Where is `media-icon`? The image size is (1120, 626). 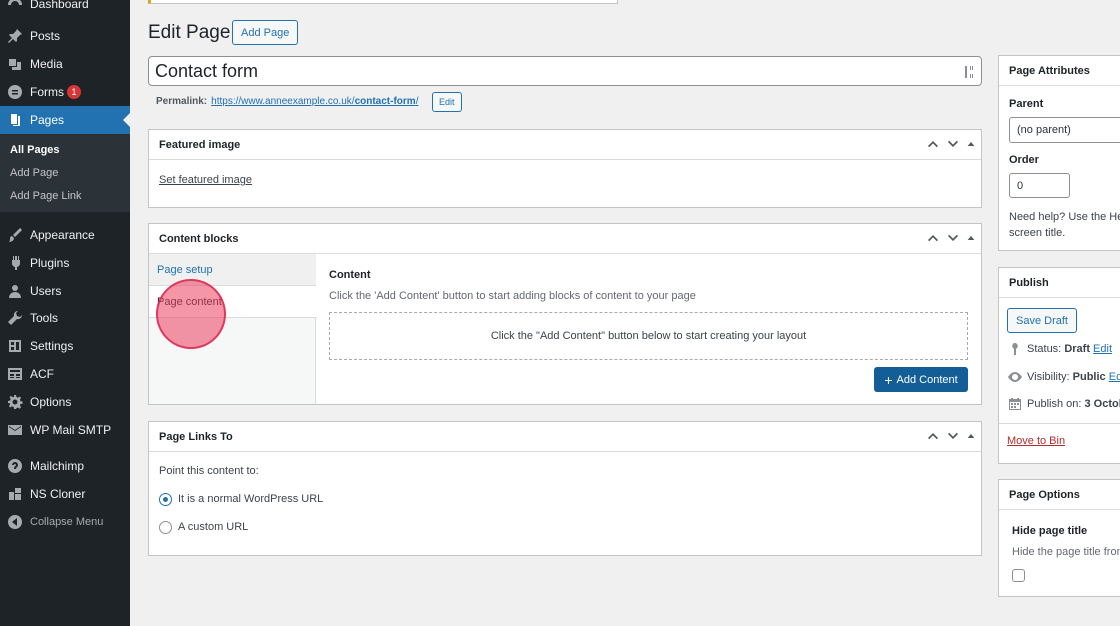 media-icon is located at coordinates (15, 64).